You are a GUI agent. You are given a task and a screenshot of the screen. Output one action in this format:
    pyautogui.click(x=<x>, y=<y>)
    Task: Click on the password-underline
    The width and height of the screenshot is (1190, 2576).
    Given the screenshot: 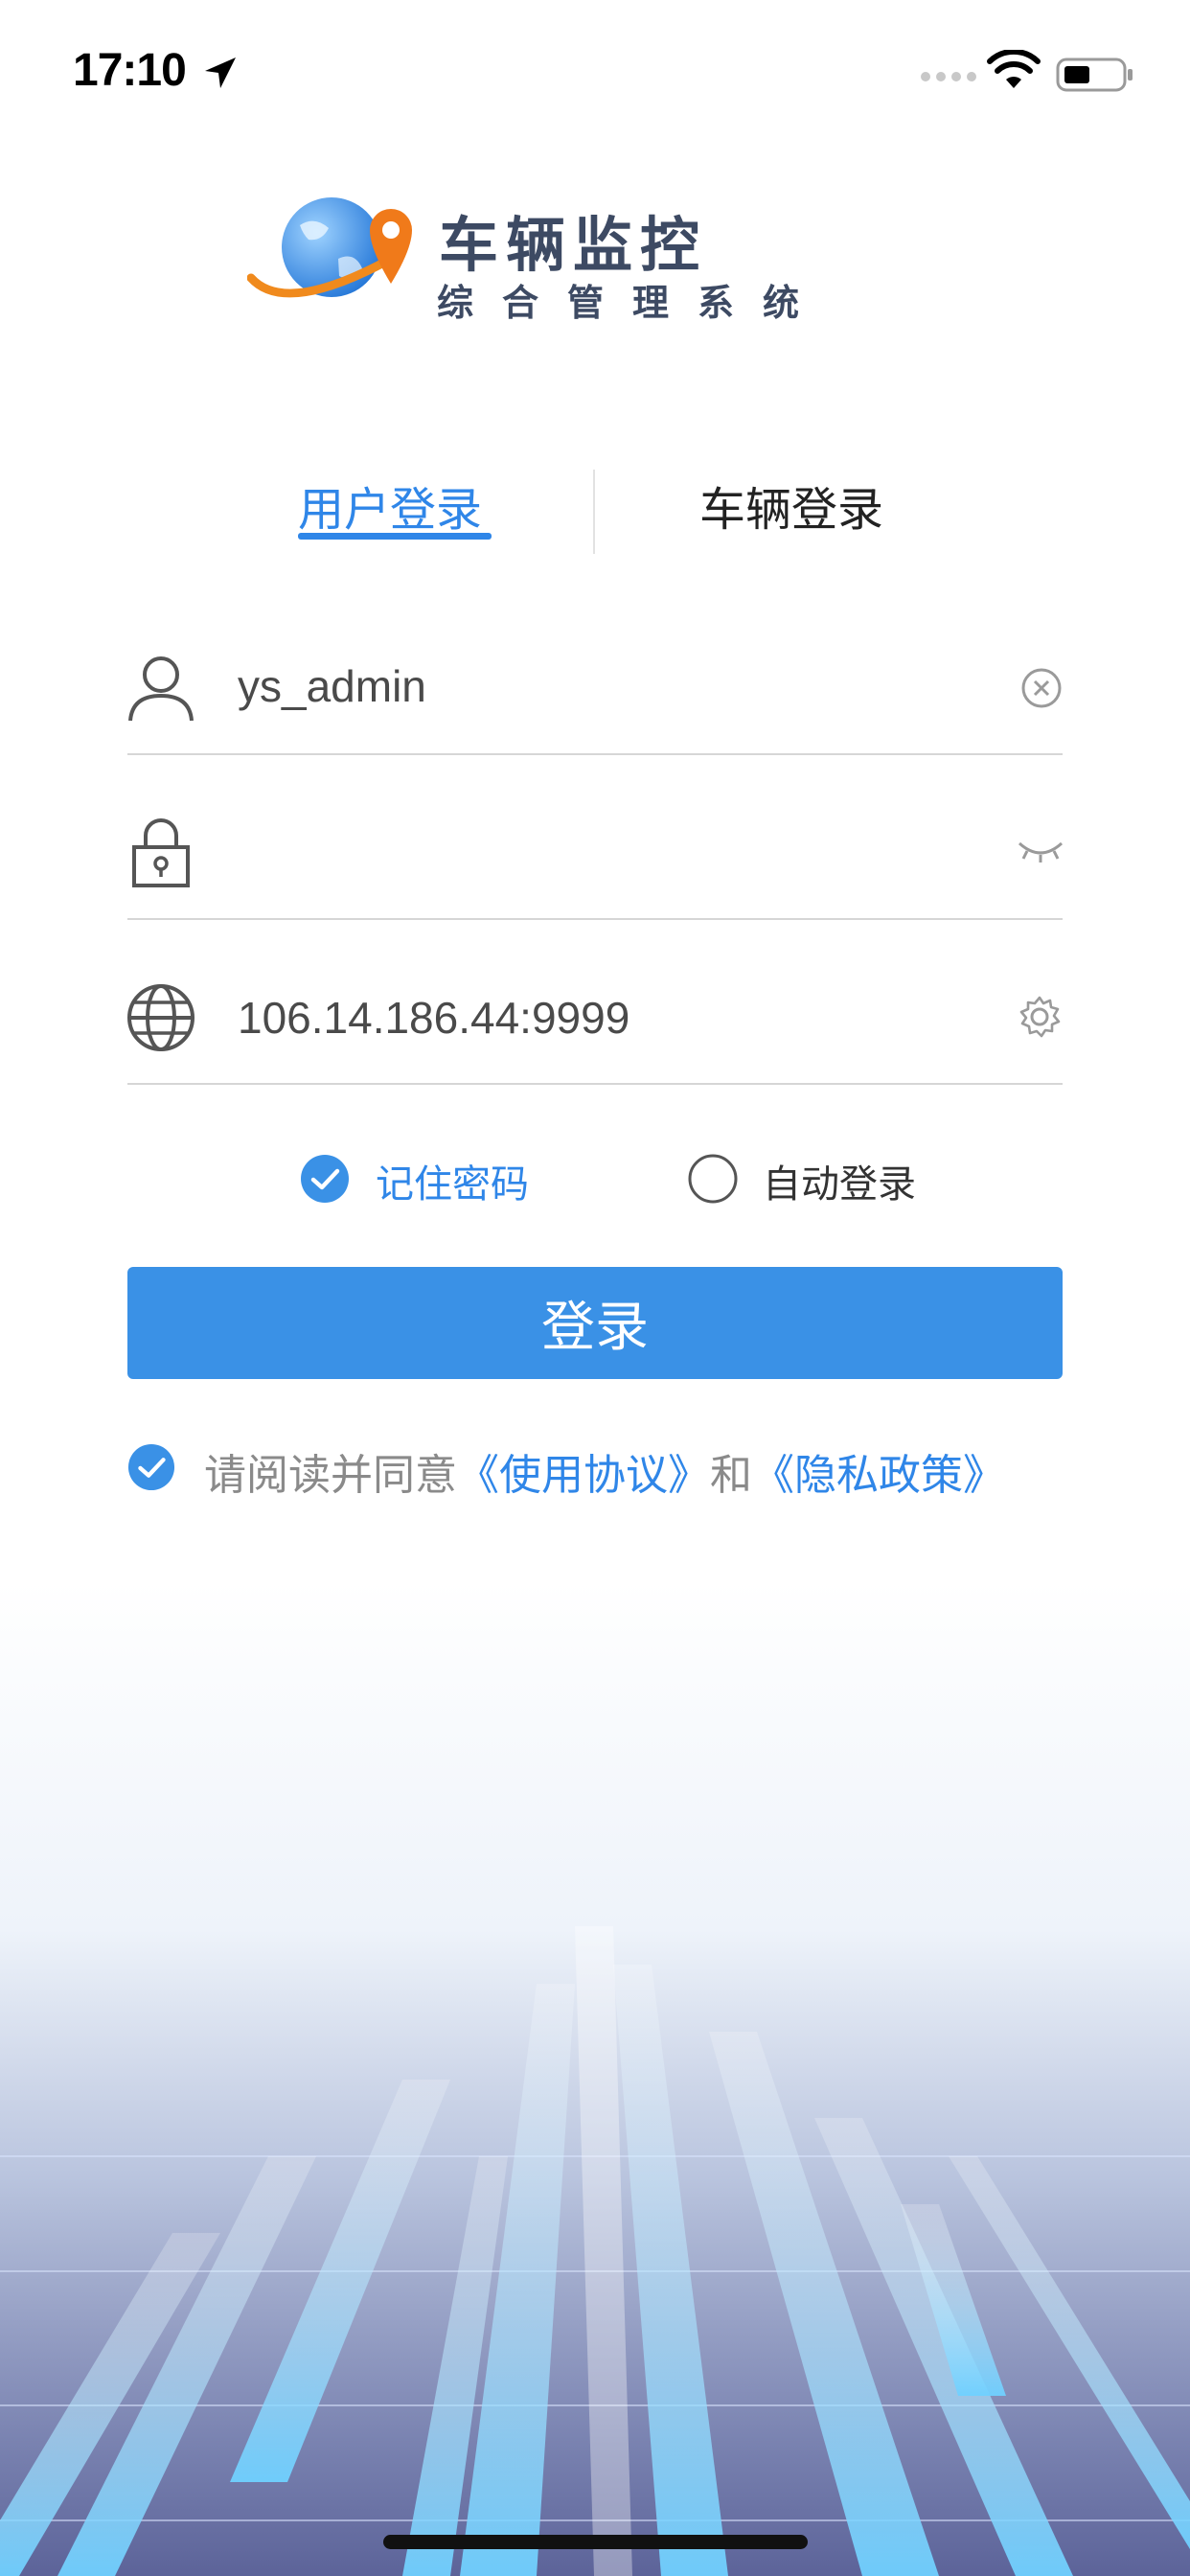 What is the action you would take?
    pyautogui.click(x=595, y=919)
    